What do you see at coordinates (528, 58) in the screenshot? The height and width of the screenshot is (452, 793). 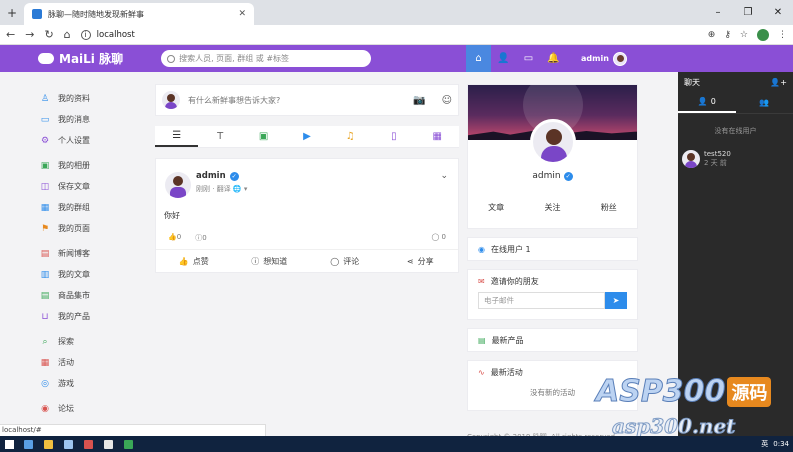 I see `messages-icon: ▭` at bounding box center [528, 58].